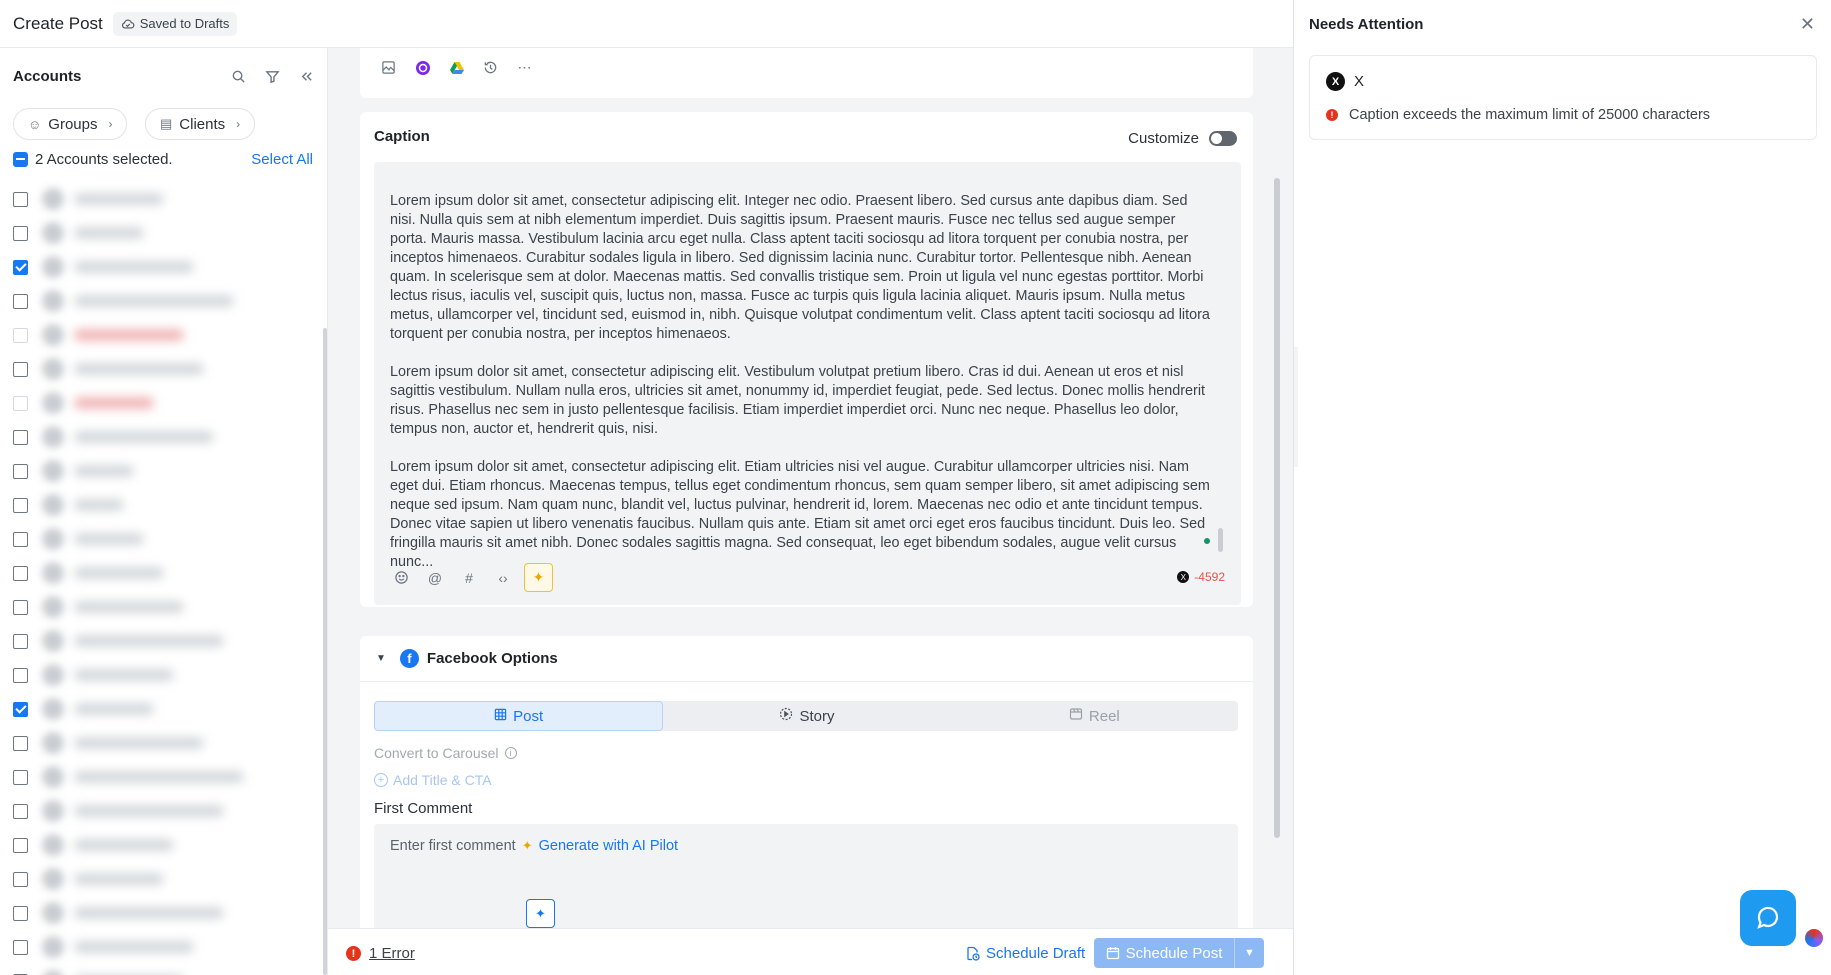  I want to click on google-drive-icon, so click(456, 67).